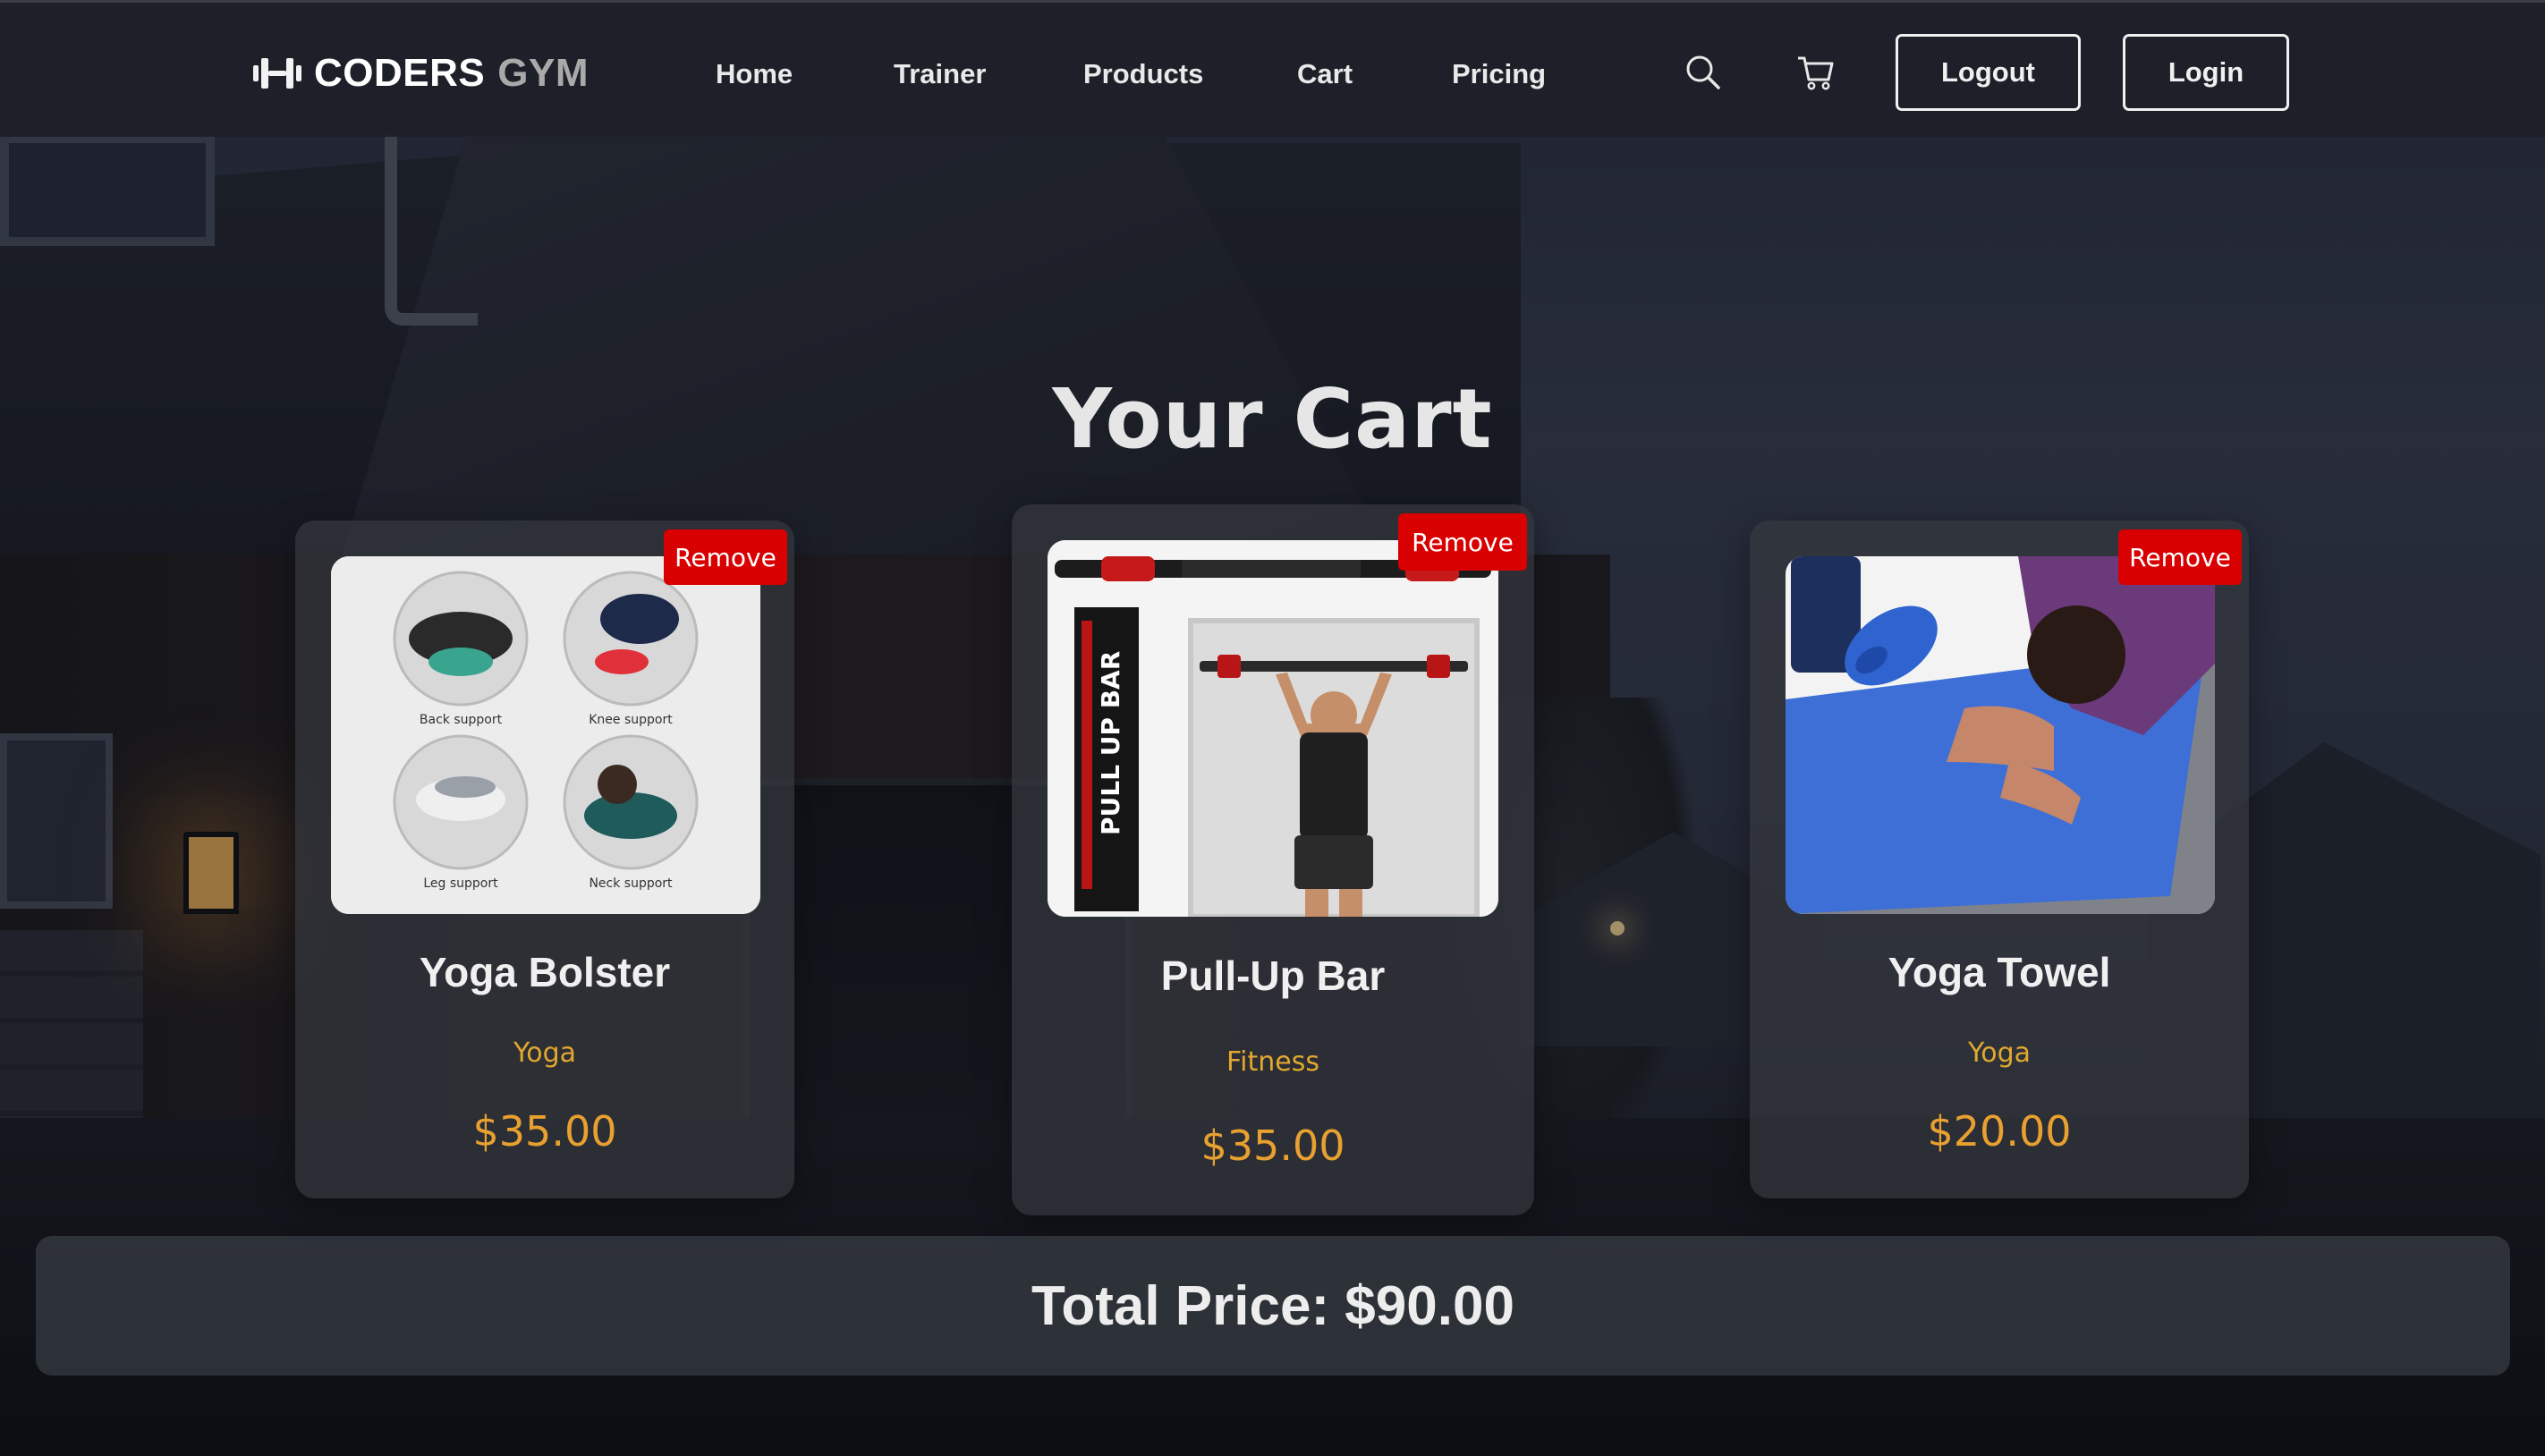  I want to click on product-image-pull-up-bar: PULL UP BAR, so click(1273, 728).